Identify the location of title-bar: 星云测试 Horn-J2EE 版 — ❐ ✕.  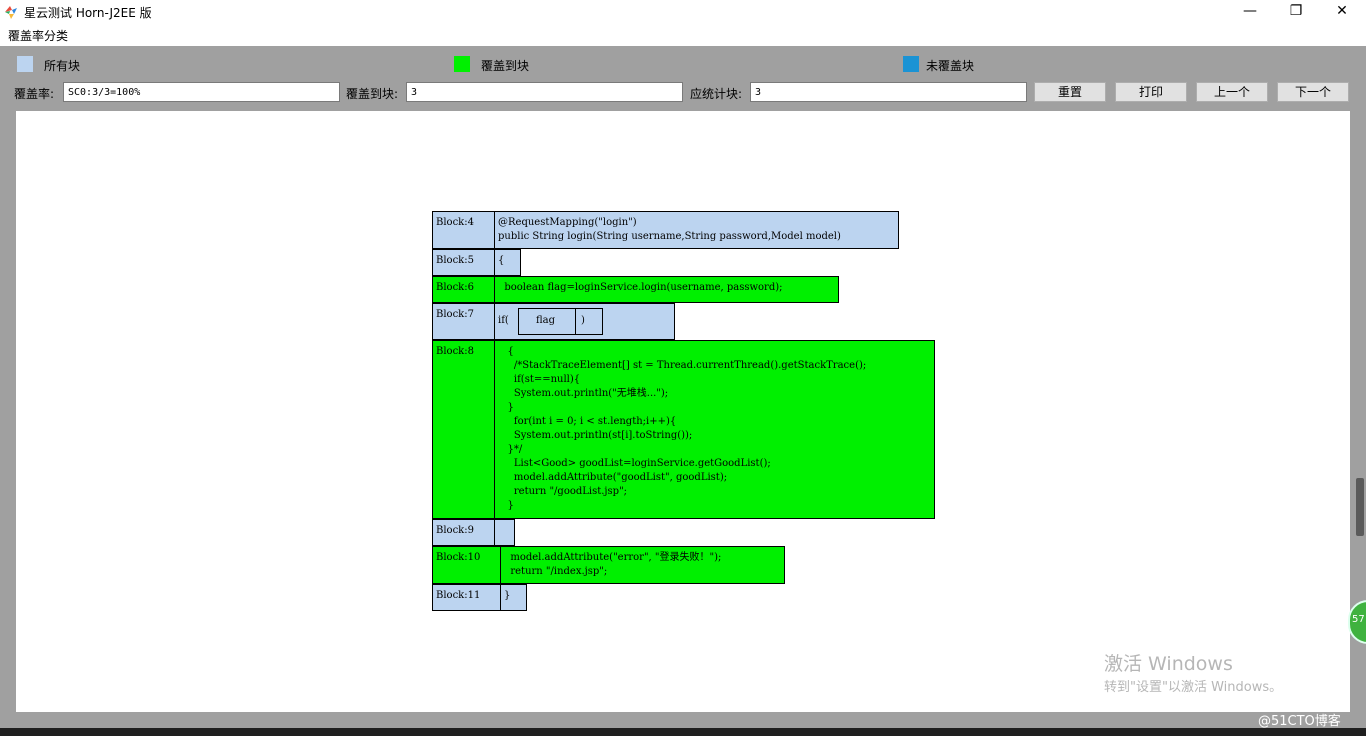
(683, 12).